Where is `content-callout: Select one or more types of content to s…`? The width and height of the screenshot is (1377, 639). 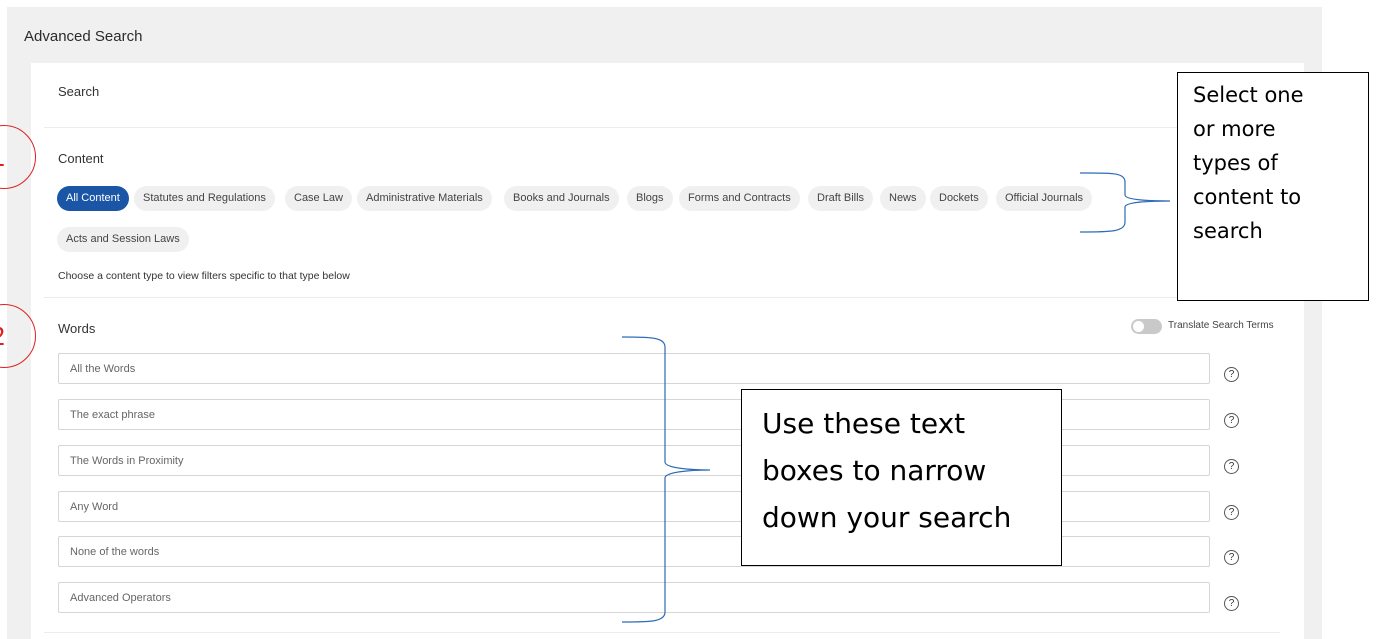
content-callout: Select one or more types of content to s… is located at coordinates (1273, 186).